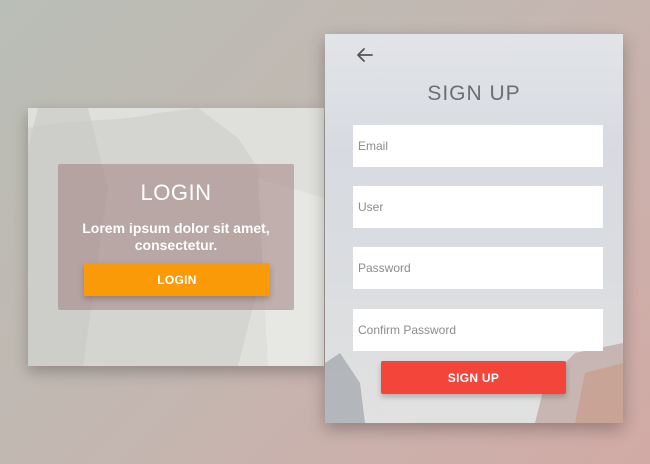 The height and width of the screenshot is (464, 650). Describe the element at coordinates (177, 279) in the screenshot. I see `login-button: LOGIN` at that location.